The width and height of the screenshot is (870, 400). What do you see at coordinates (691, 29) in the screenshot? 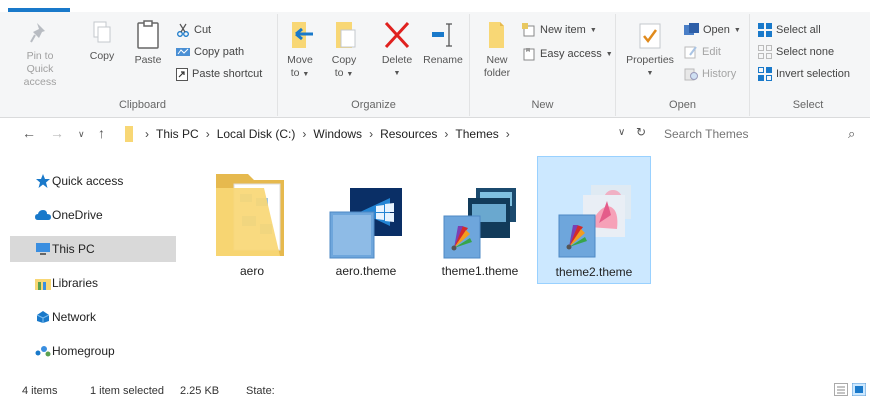
I see `open-icon` at bounding box center [691, 29].